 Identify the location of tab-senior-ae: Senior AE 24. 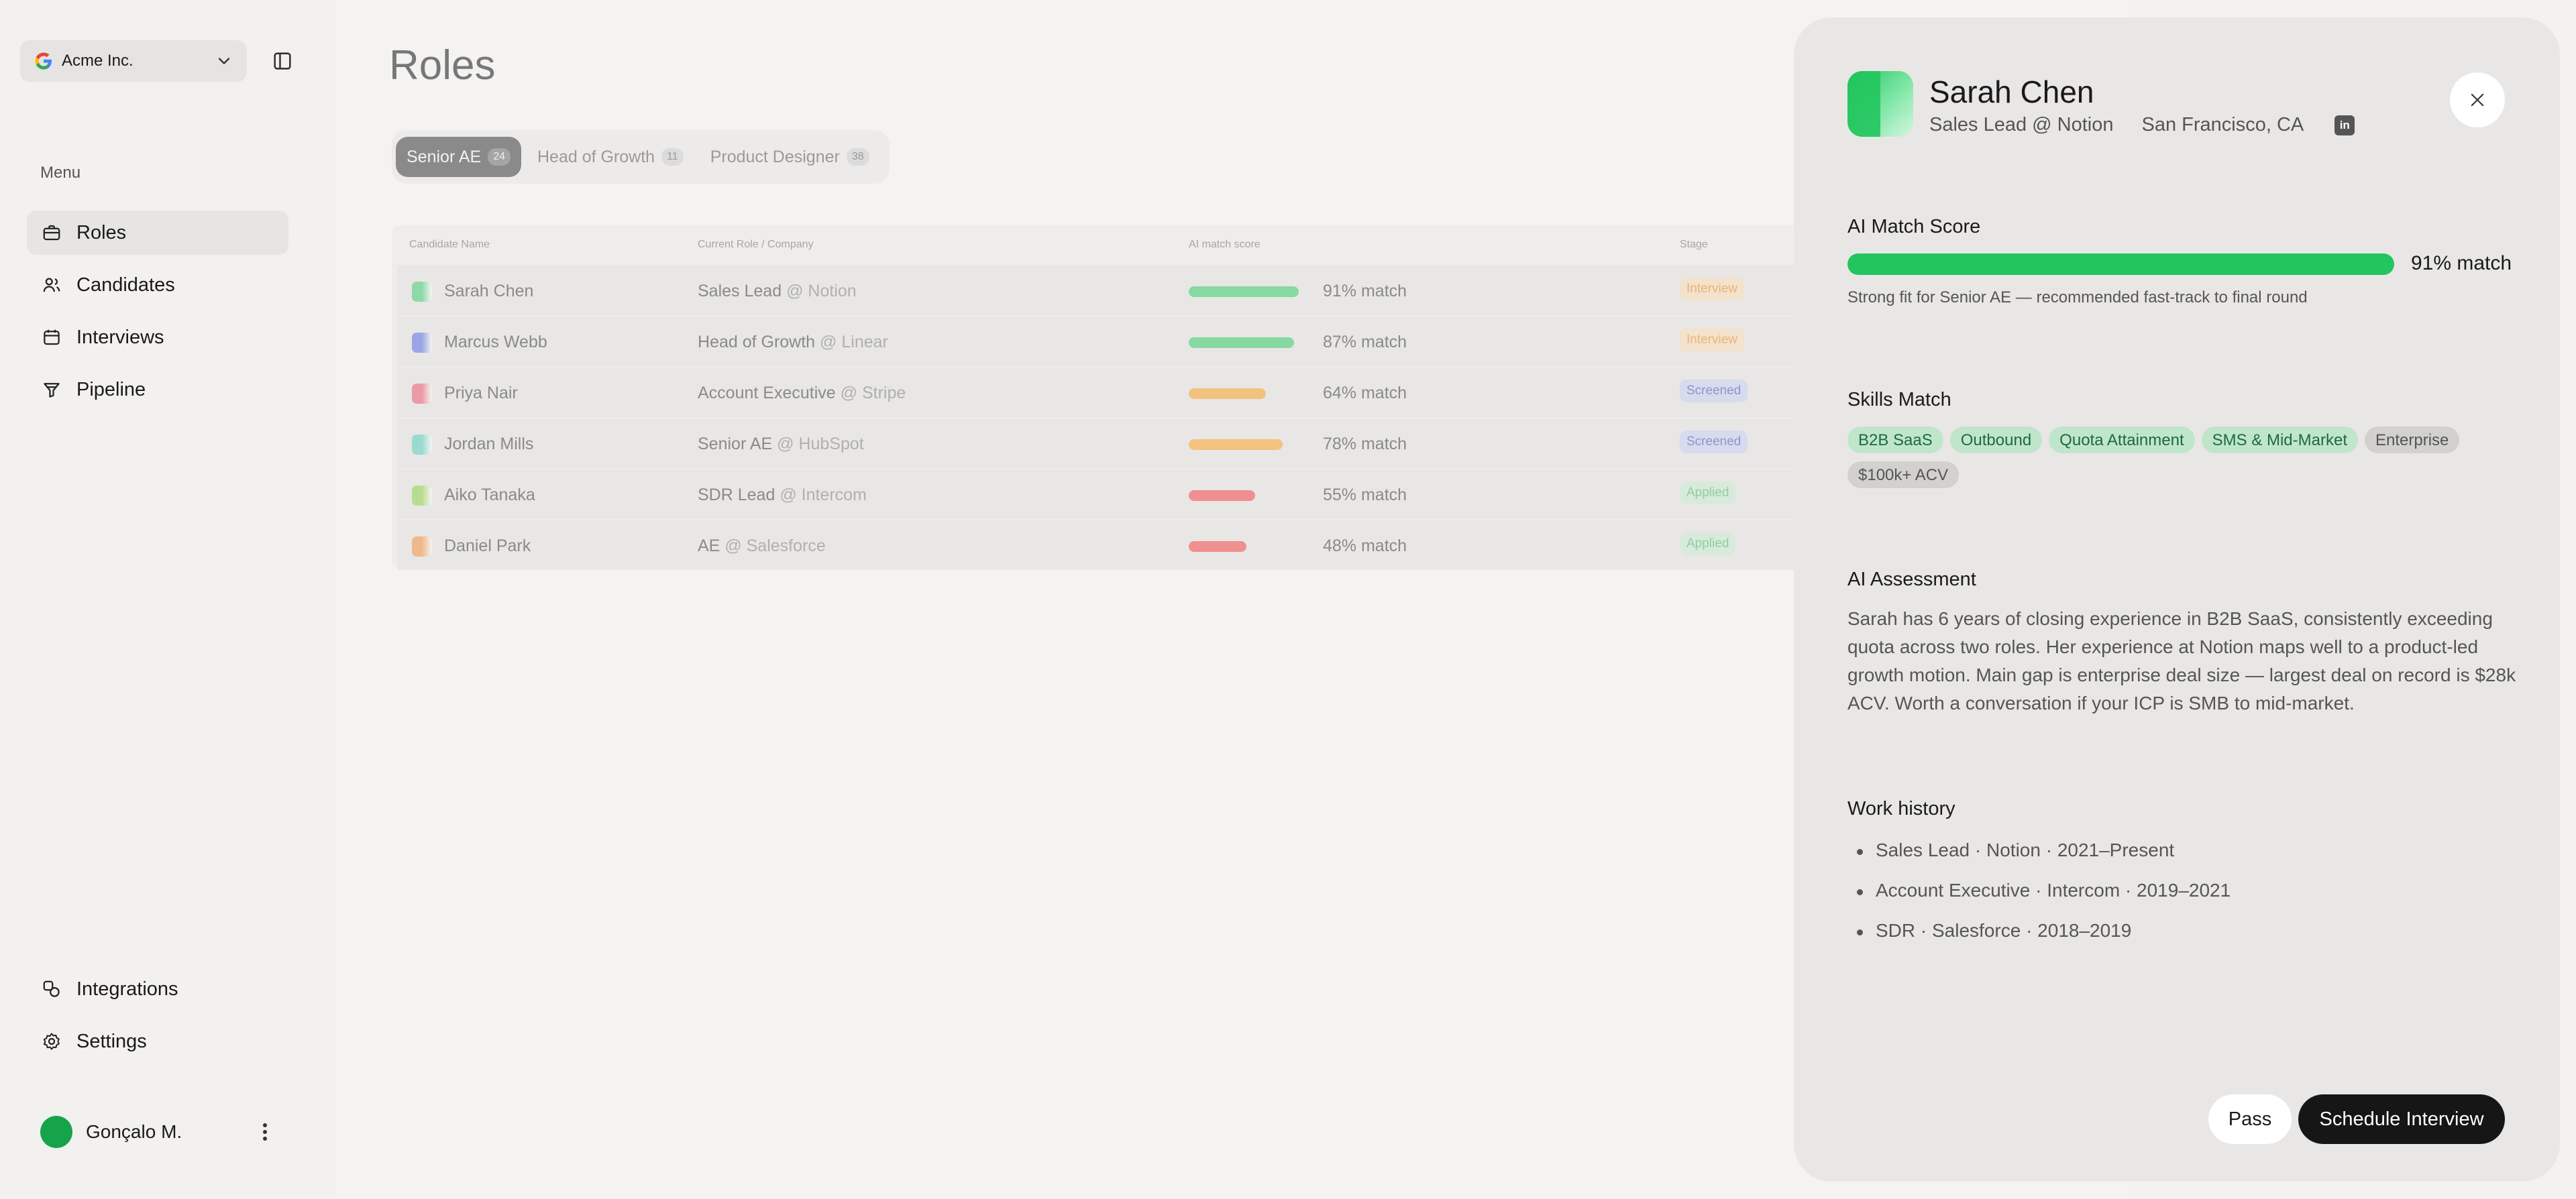
(458, 157).